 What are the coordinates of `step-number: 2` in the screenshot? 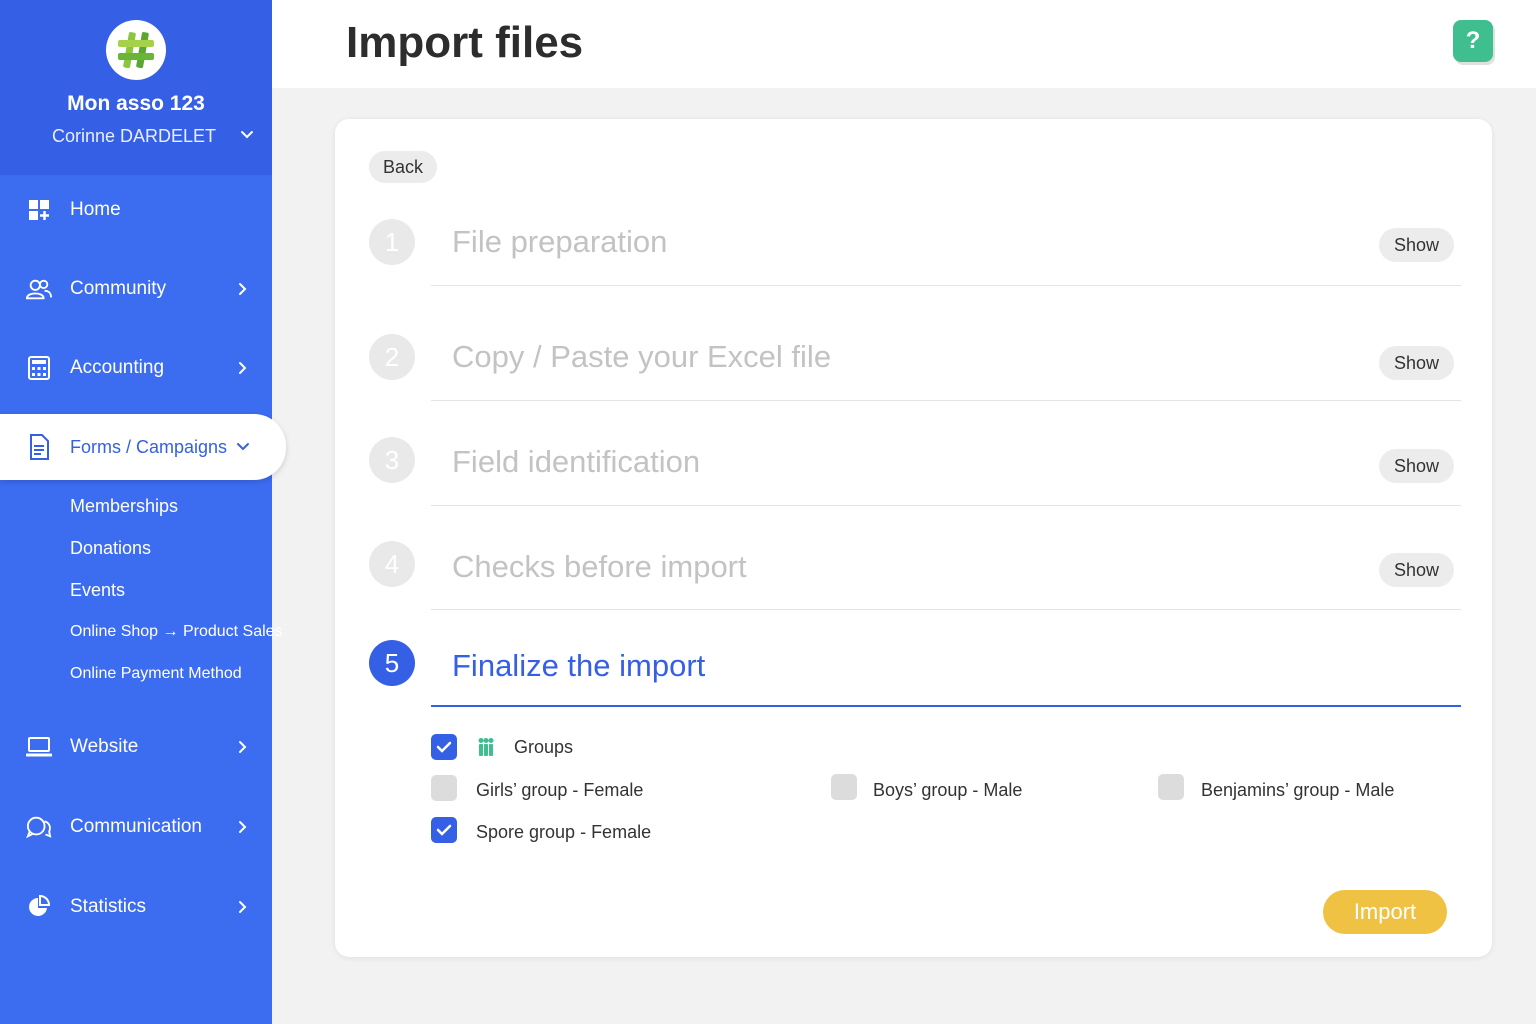 It's located at (392, 357).